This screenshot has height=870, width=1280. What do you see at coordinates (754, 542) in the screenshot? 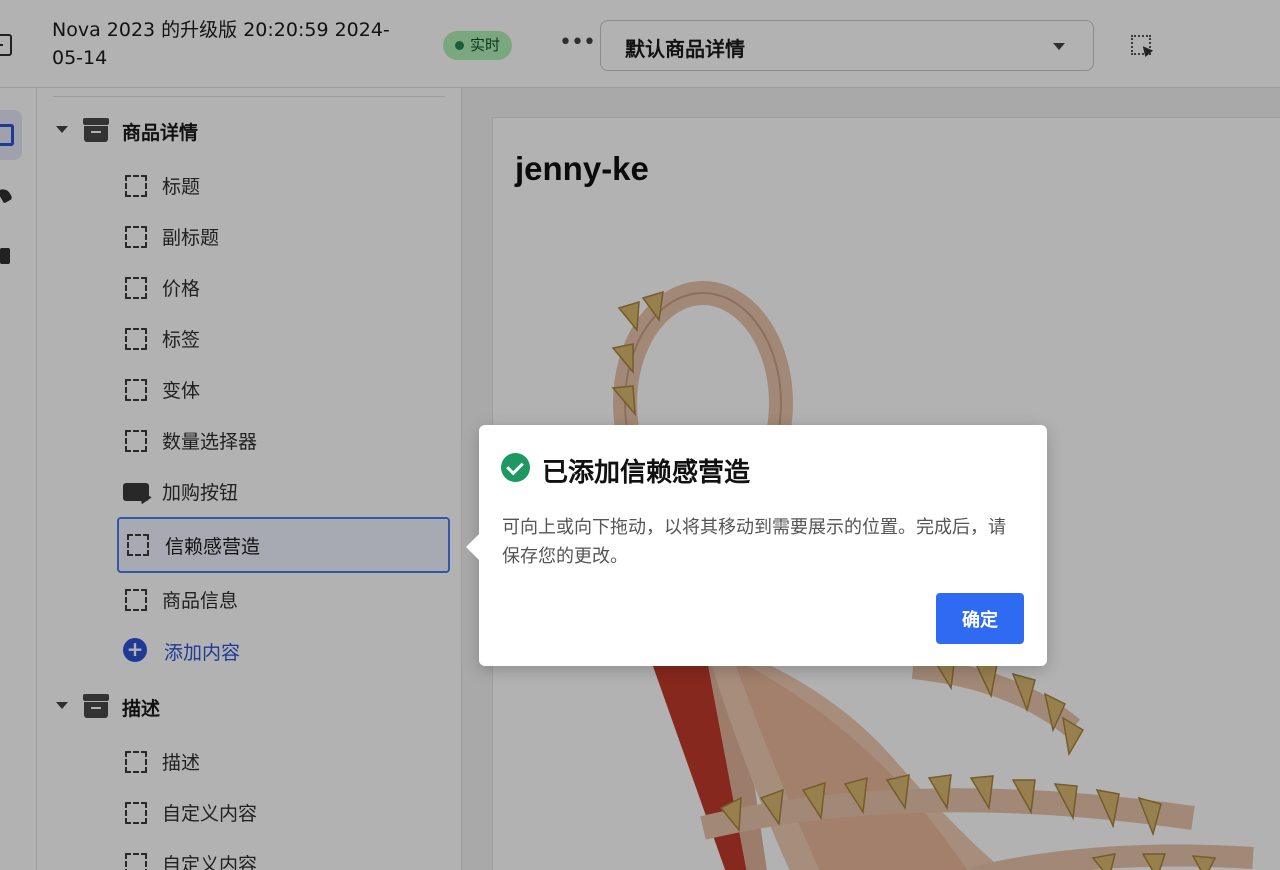
I see `popover-body: 可向上或向下拖动，以将其移动到需要展示的位置。完成后，请保存您的更改。` at bounding box center [754, 542].